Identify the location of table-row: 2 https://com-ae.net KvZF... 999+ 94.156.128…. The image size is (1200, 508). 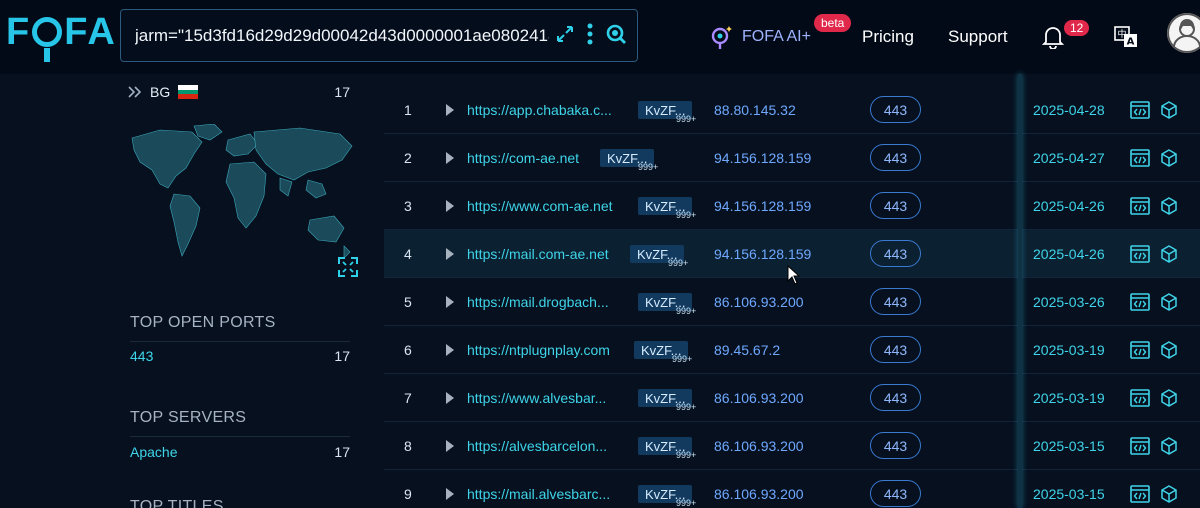
(792, 158).